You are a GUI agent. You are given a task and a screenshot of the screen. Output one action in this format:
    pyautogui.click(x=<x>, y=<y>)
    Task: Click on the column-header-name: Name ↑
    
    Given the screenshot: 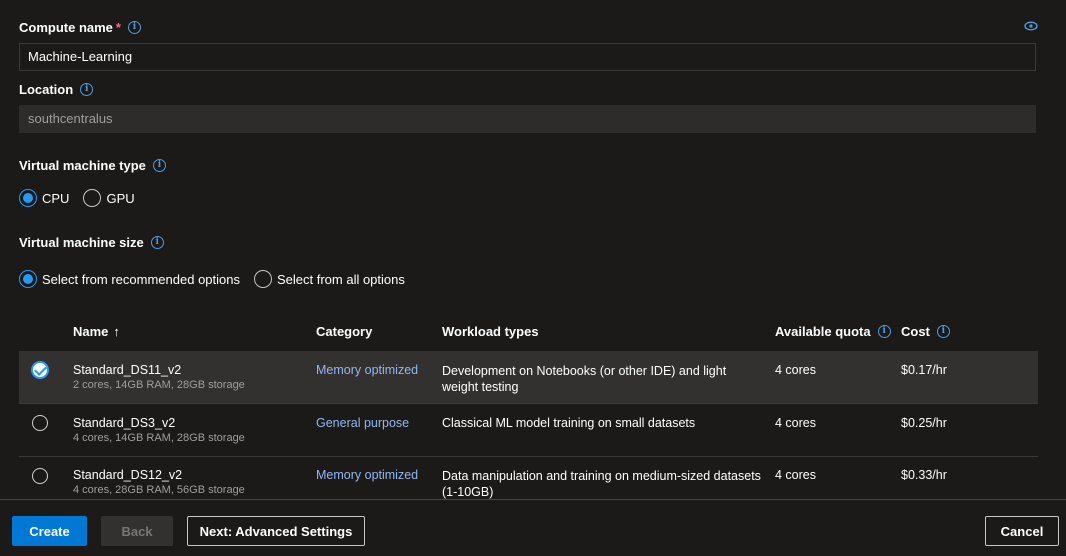 What is the action you would take?
    pyautogui.click(x=96, y=331)
    